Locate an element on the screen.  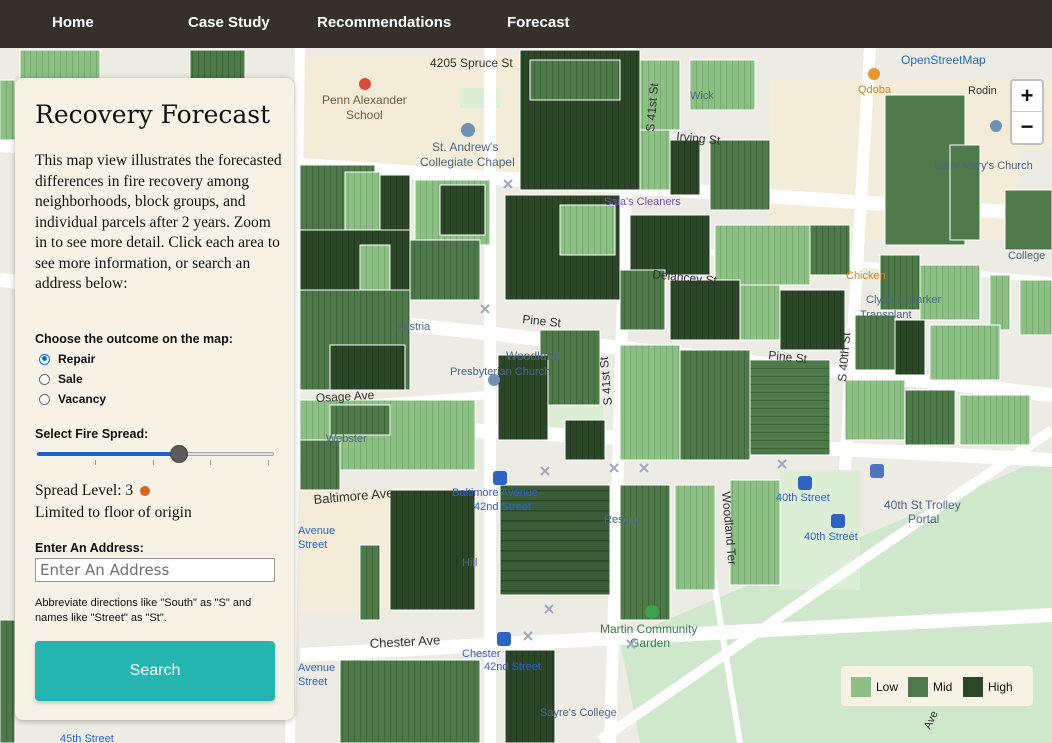
radio-vacancy: Vacancy is located at coordinates (72, 399).